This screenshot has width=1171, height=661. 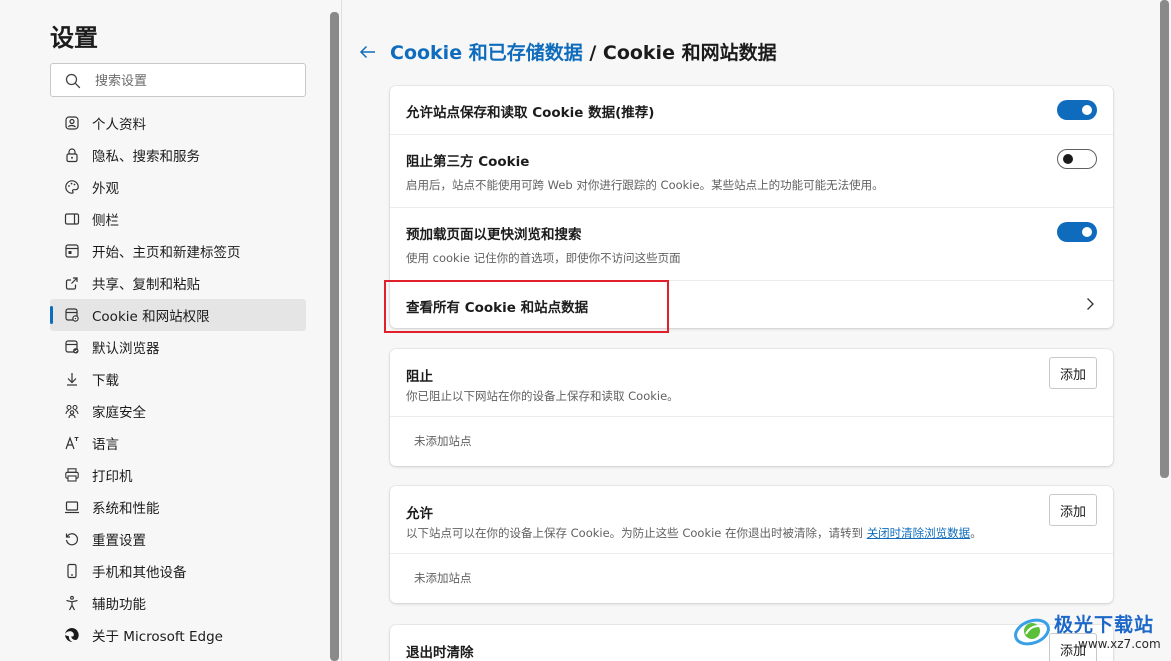 What do you see at coordinates (976, 533) in the screenshot?
I see `allow-desc-end: 。` at bounding box center [976, 533].